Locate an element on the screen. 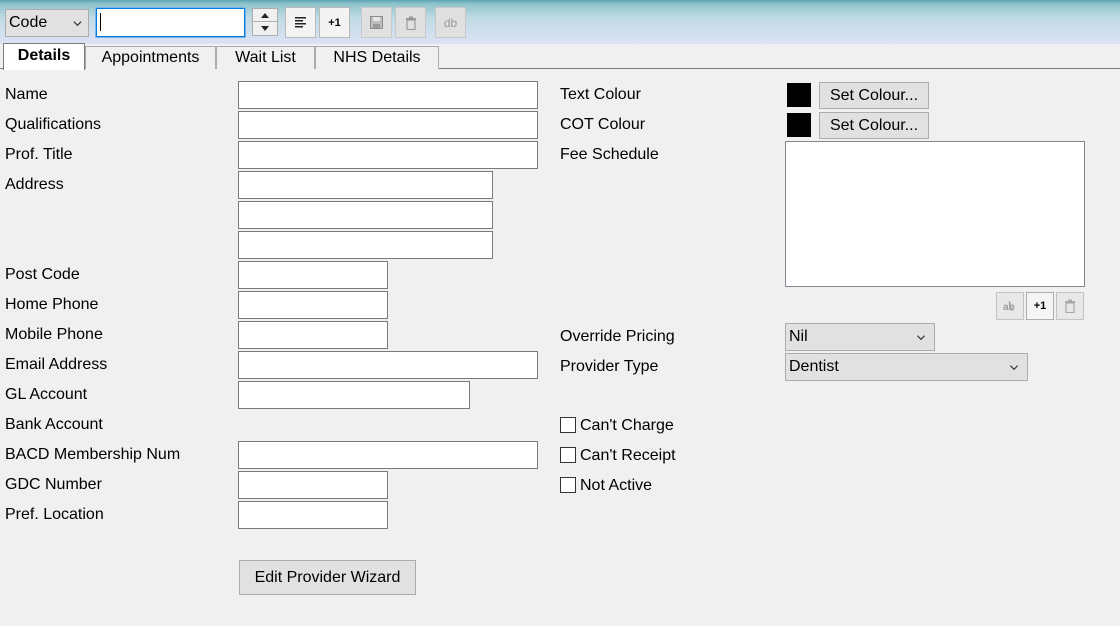 This screenshot has width=1120, height=626. address-line-2-field is located at coordinates (365, 215).